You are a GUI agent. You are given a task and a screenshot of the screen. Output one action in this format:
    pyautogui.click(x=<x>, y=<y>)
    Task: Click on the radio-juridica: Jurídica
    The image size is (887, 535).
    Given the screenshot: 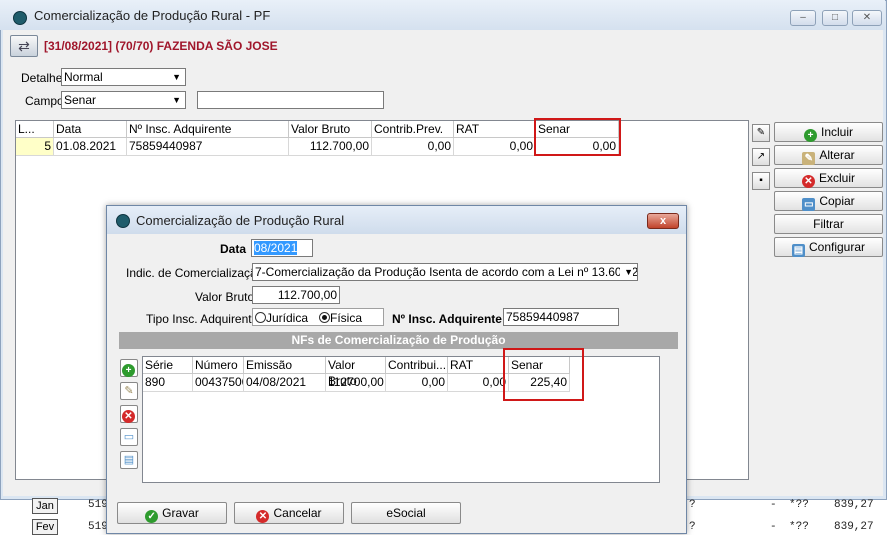 What is the action you would take?
    pyautogui.click(x=281, y=318)
    